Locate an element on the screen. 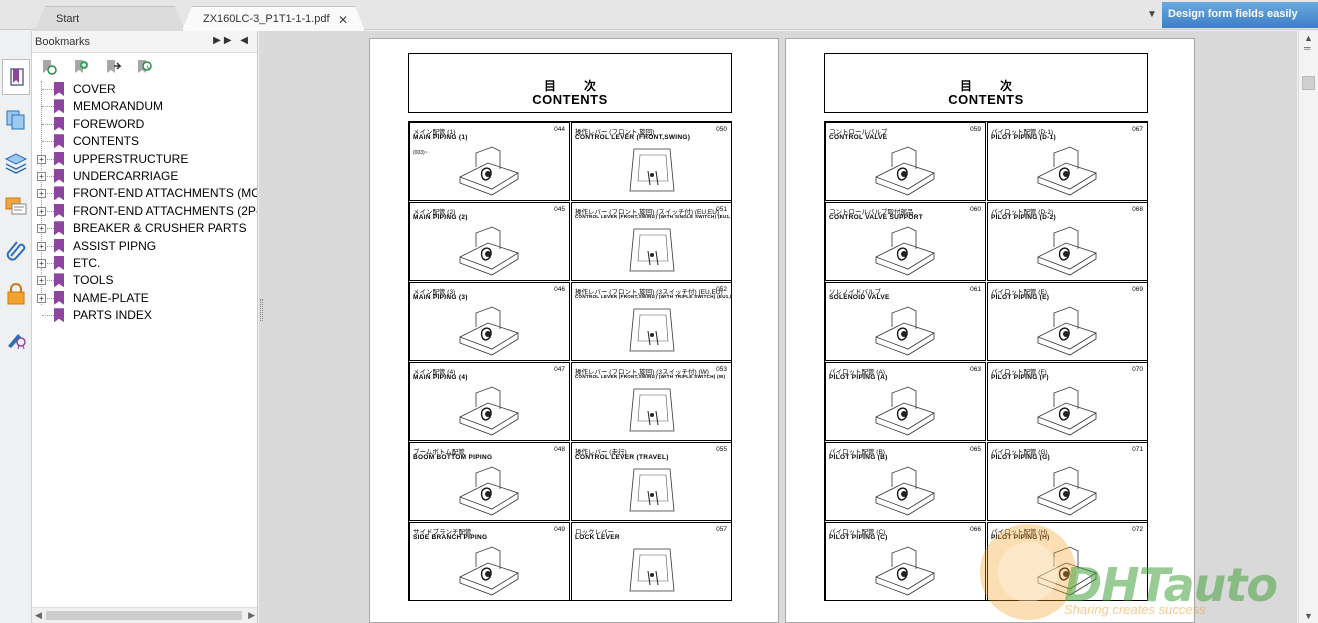  contents-entry: コントロールバルブ 059 CONTROL VALVE is located at coordinates (905, 161).